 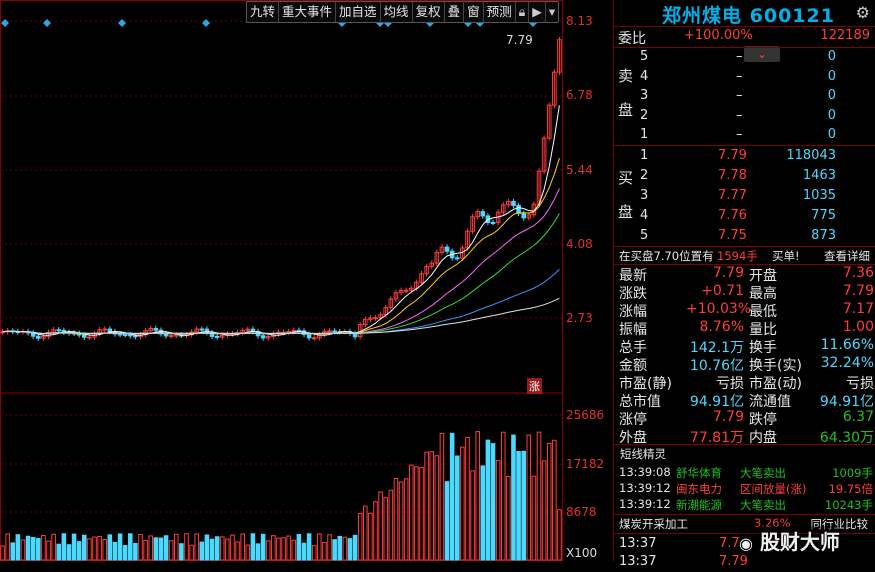 I want to click on stat-value: 142.1万, so click(x=716, y=348).